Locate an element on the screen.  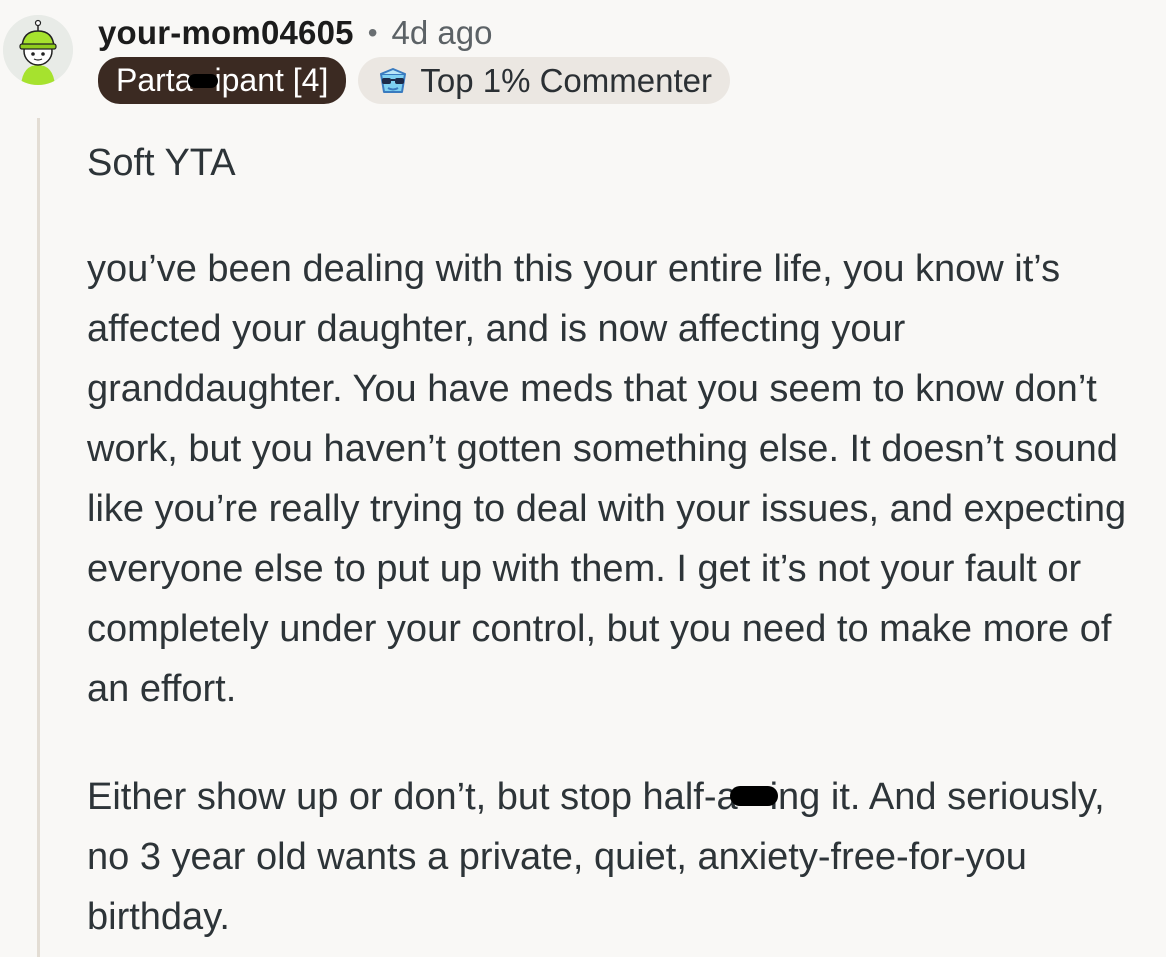
user-flair: Parta ipant [4] is located at coordinates (222, 80).